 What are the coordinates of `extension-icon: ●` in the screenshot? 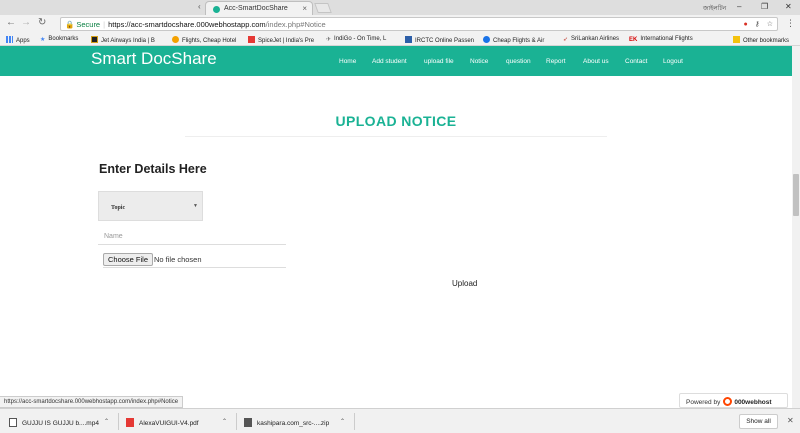 It's located at (745, 24).